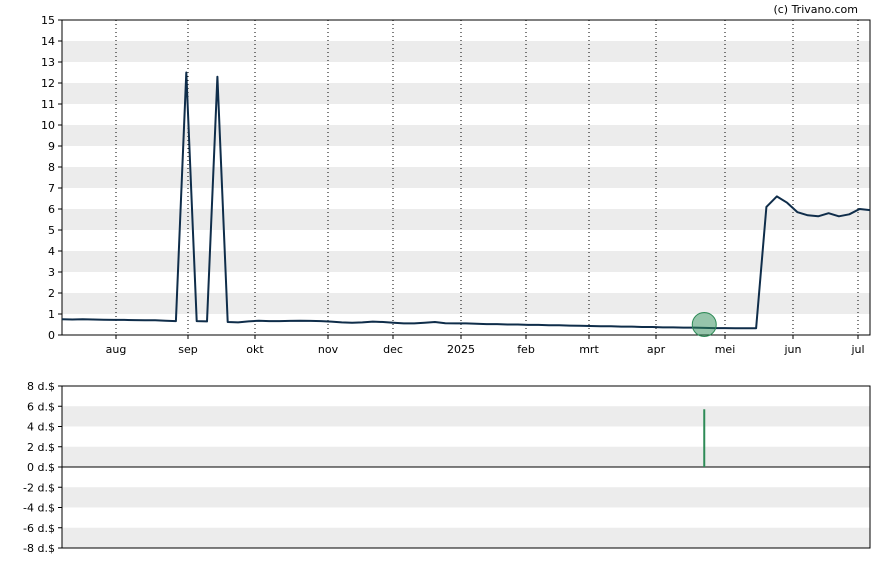  Describe the element at coordinates (589, 349) in the screenshot. I see `top-chart-x-tick-label: mrt` at that location.